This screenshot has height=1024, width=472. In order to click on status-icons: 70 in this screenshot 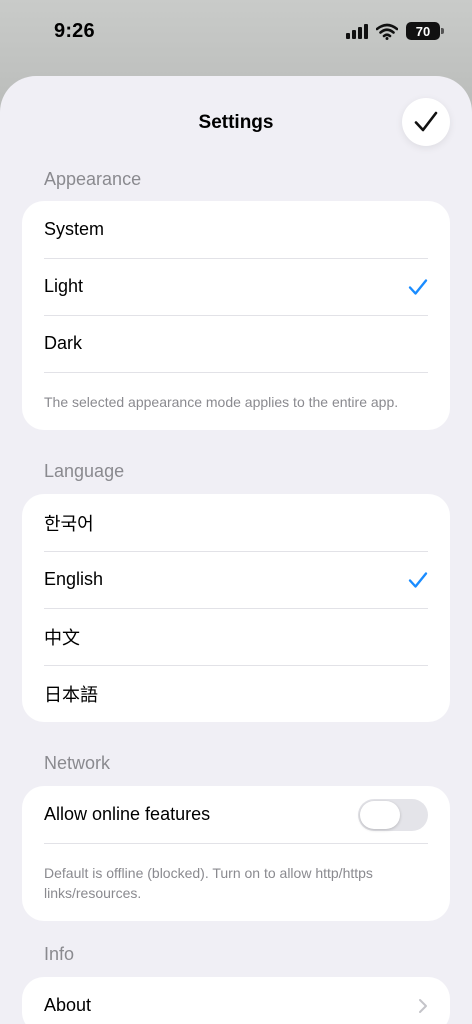, I will do `click(395, 31)`.